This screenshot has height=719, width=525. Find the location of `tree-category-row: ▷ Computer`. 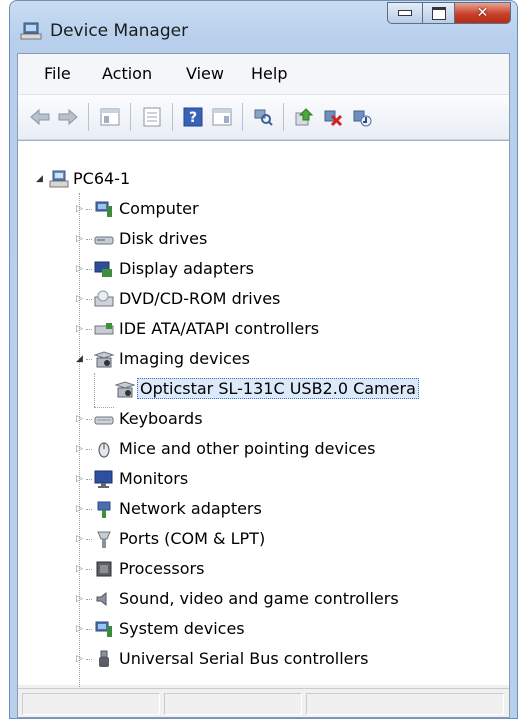

tree-category-row: ▷ Computer is located at coordinates (263, 209).